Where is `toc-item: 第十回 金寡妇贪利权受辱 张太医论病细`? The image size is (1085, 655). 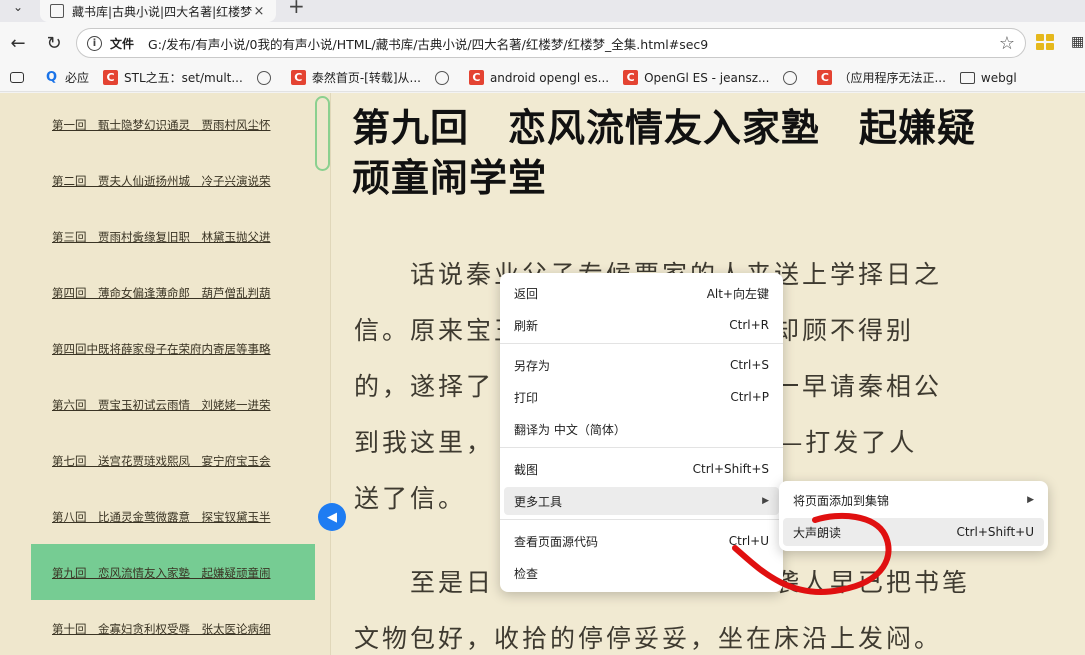
toc-item: 第十回 金寡妇贪利权受辱 张太医论病细 is located at coordinates (184, 629).